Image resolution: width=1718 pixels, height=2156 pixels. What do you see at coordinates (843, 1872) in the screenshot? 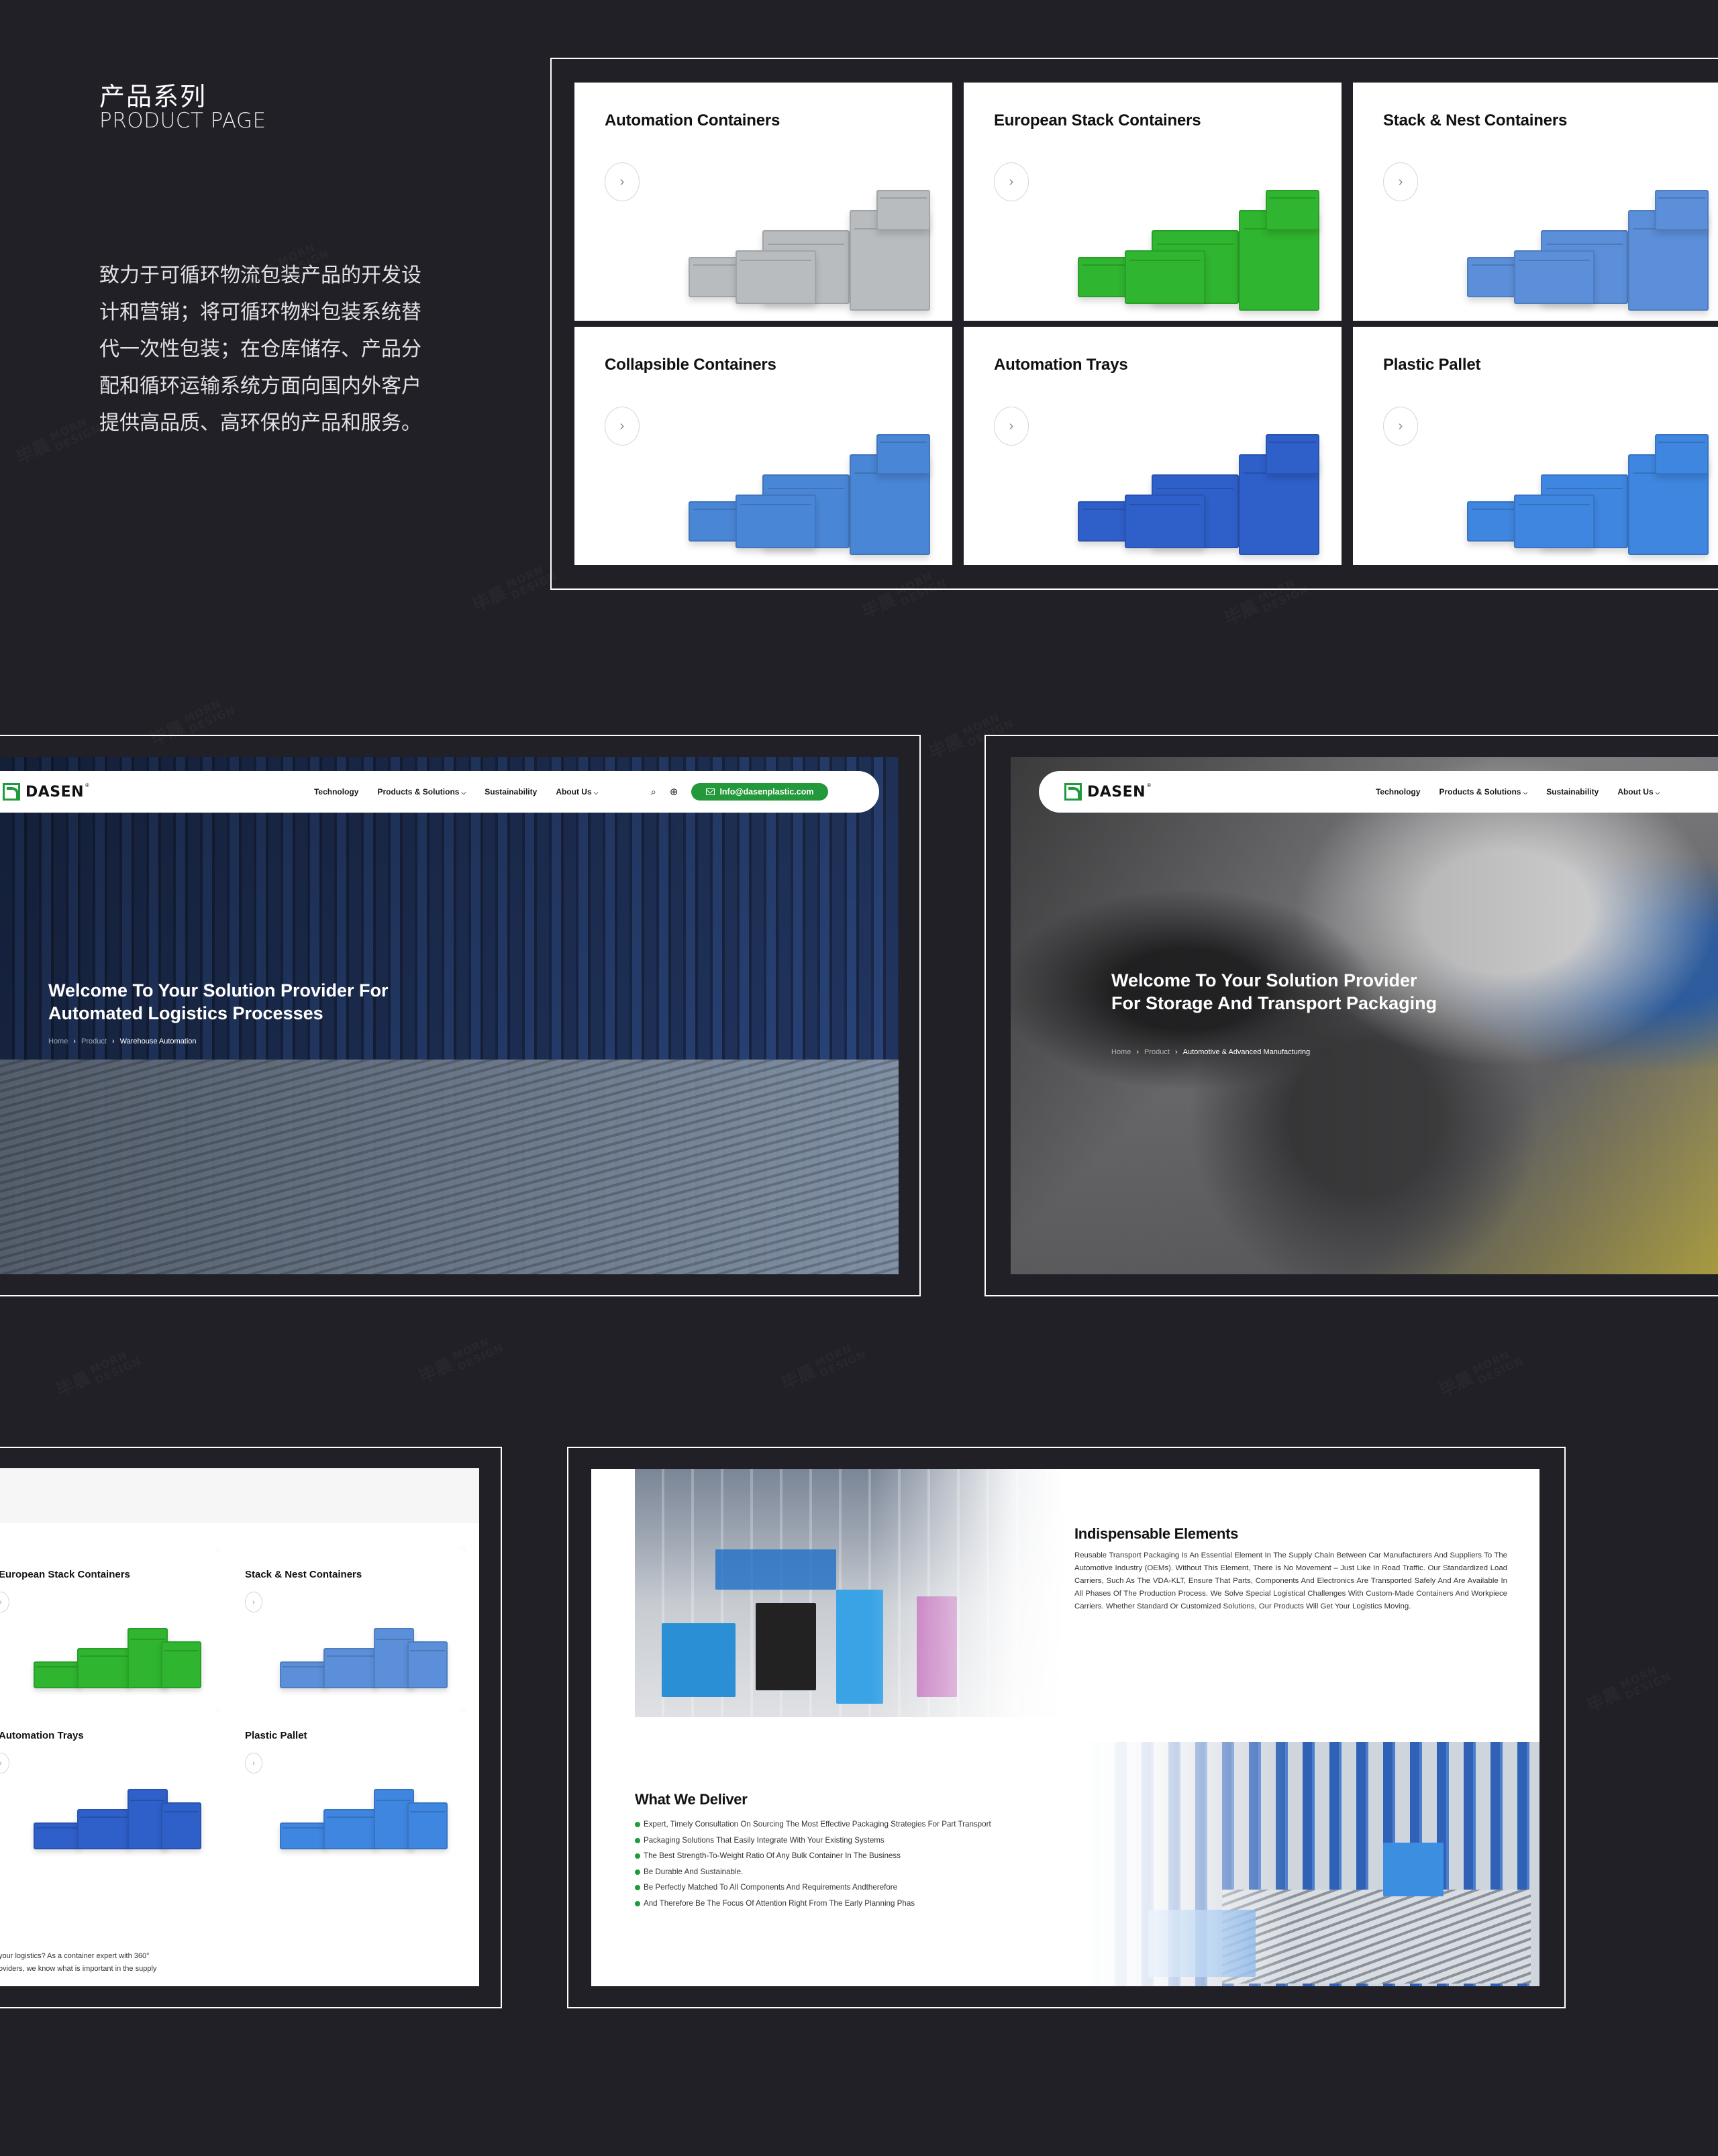
I see `deliver-list-item: Be Durable And Sustainable.` at bounding box center [843, 1872].